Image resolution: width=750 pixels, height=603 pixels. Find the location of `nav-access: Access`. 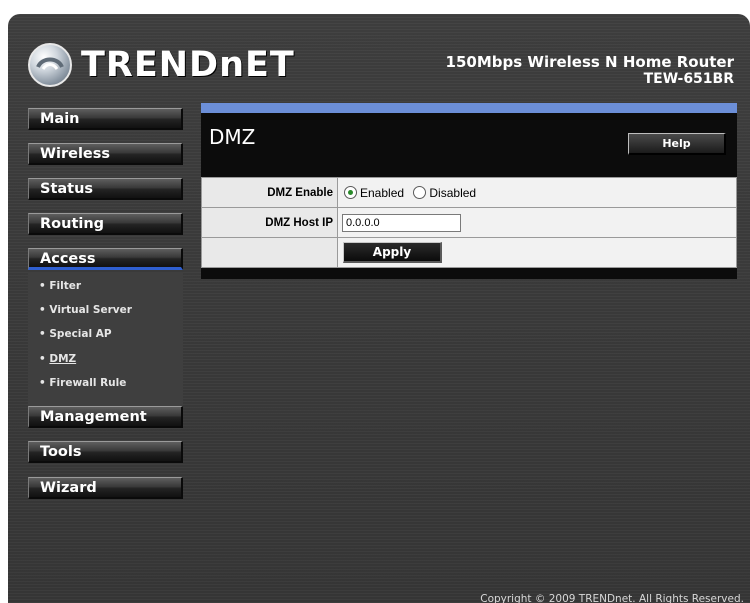

nav-access: Access is located at coordinates (105, 259).